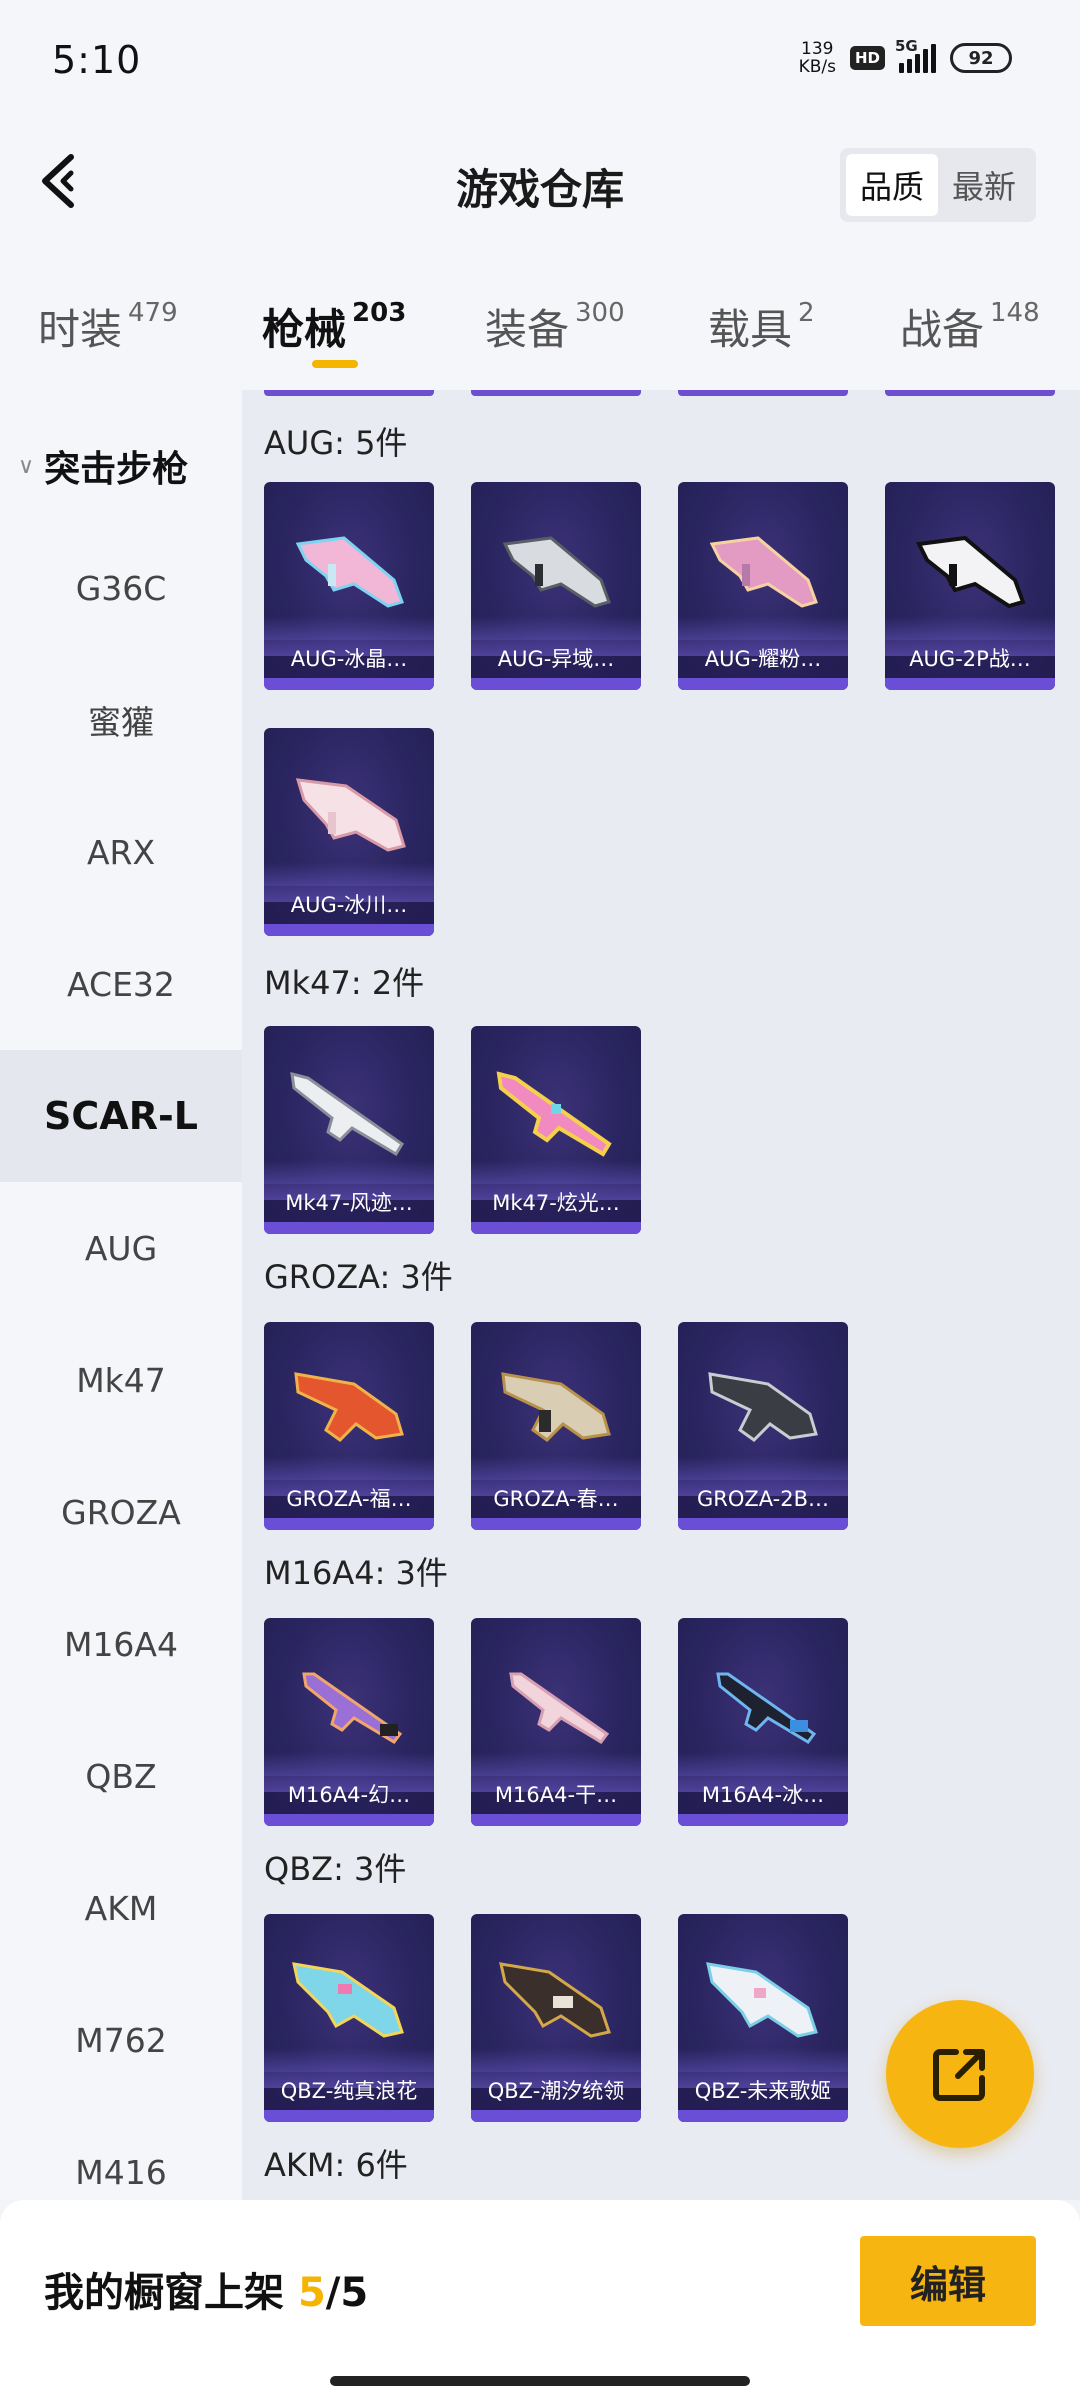 This screenshot has height=2400, width=1080. Describe the element at coordinates (121, 2040) in the screenshot. I see `sidebar-item-m762: M762` at that location.